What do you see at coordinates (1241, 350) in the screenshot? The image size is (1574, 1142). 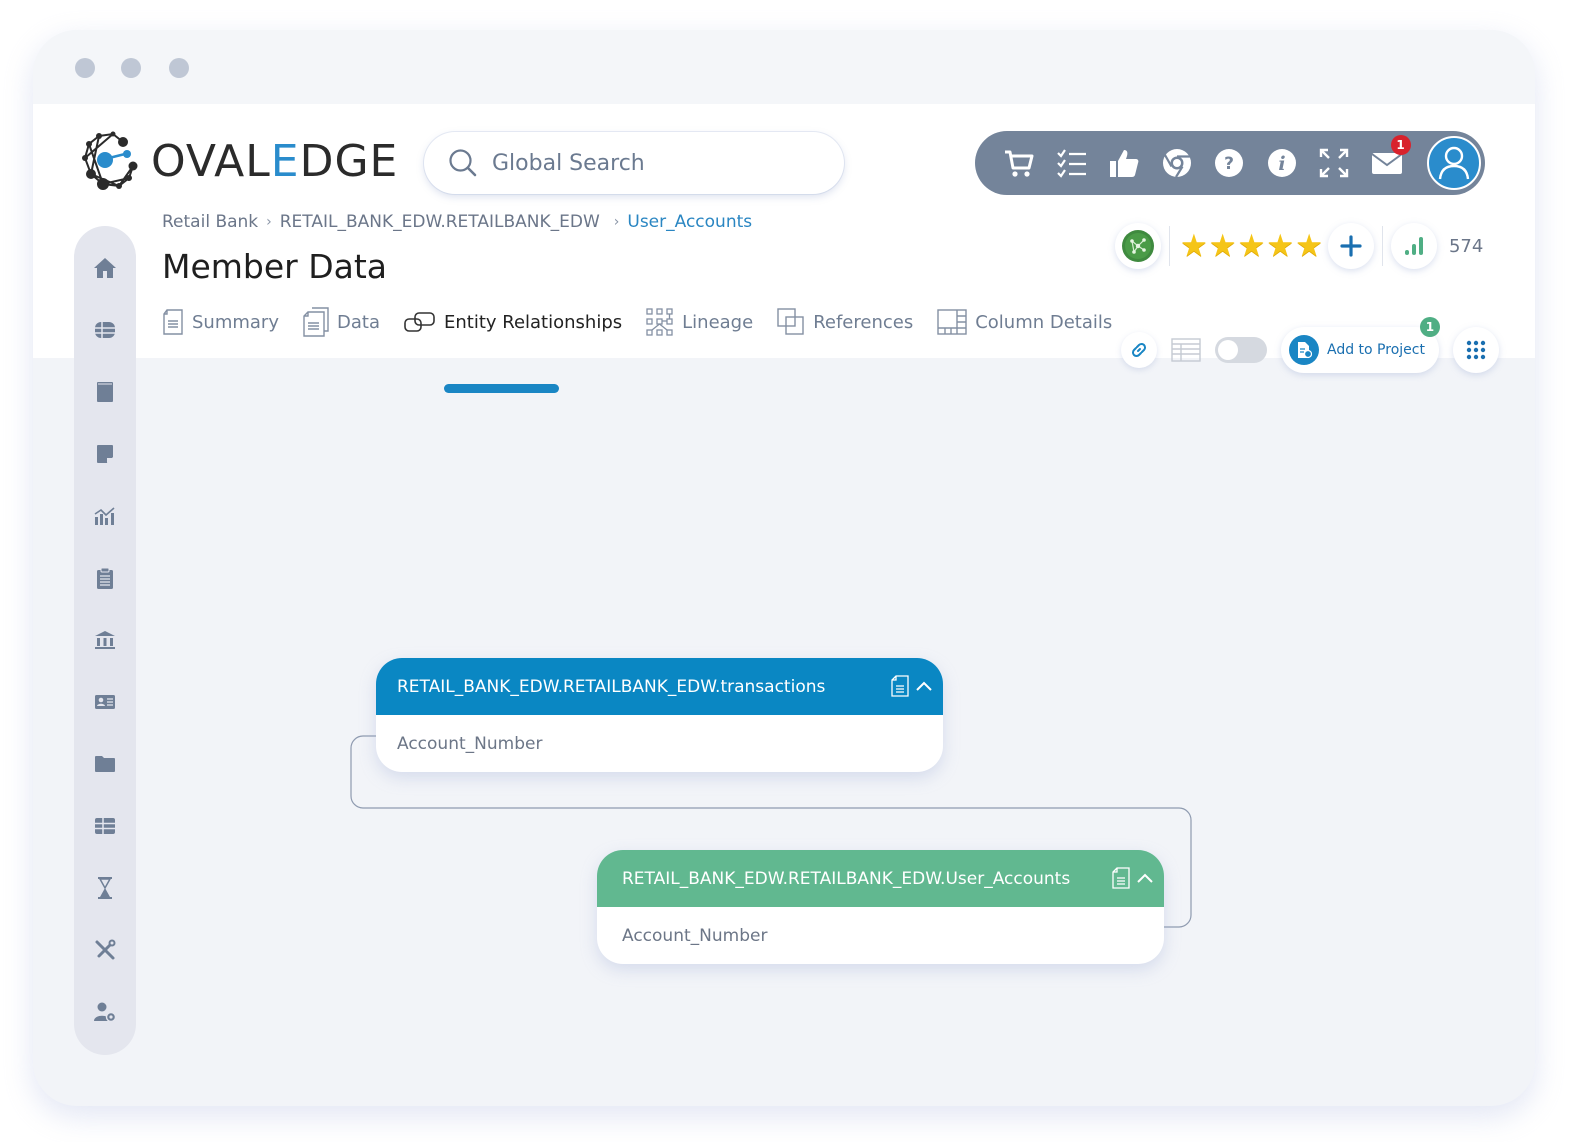 I see `view-toggle-switch` at bounding box center [1241, 350].